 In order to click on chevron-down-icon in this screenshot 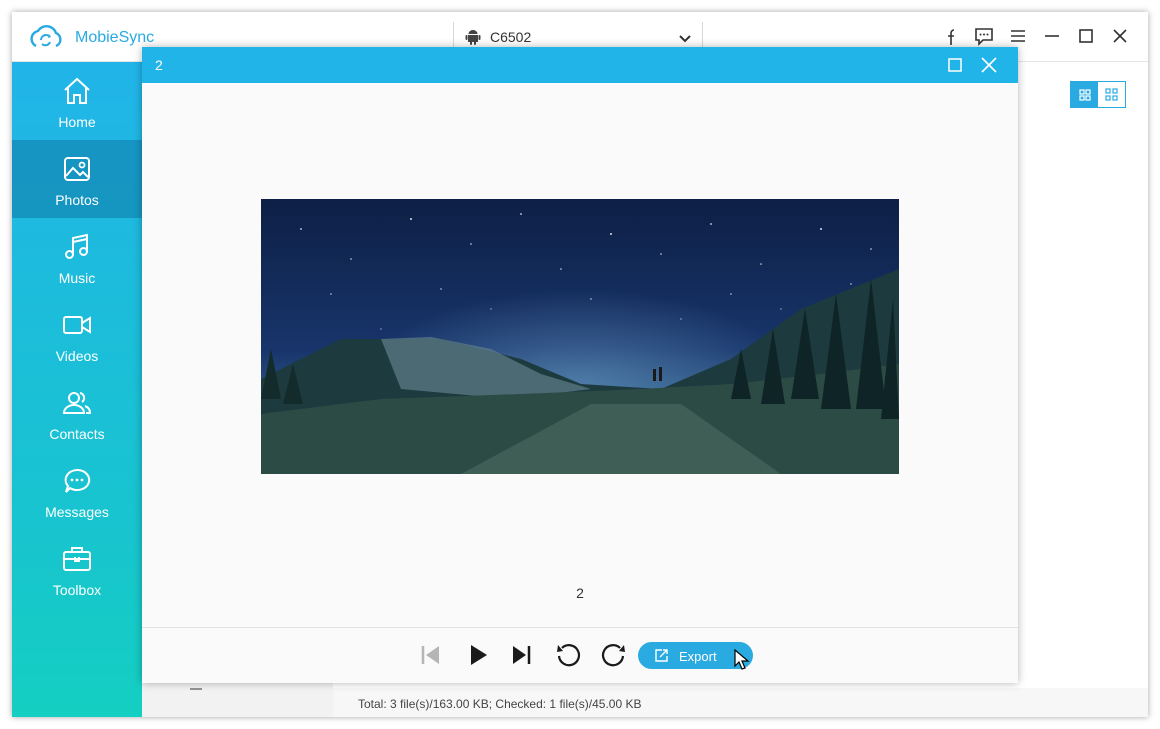, I will do `click(685, 39)`.